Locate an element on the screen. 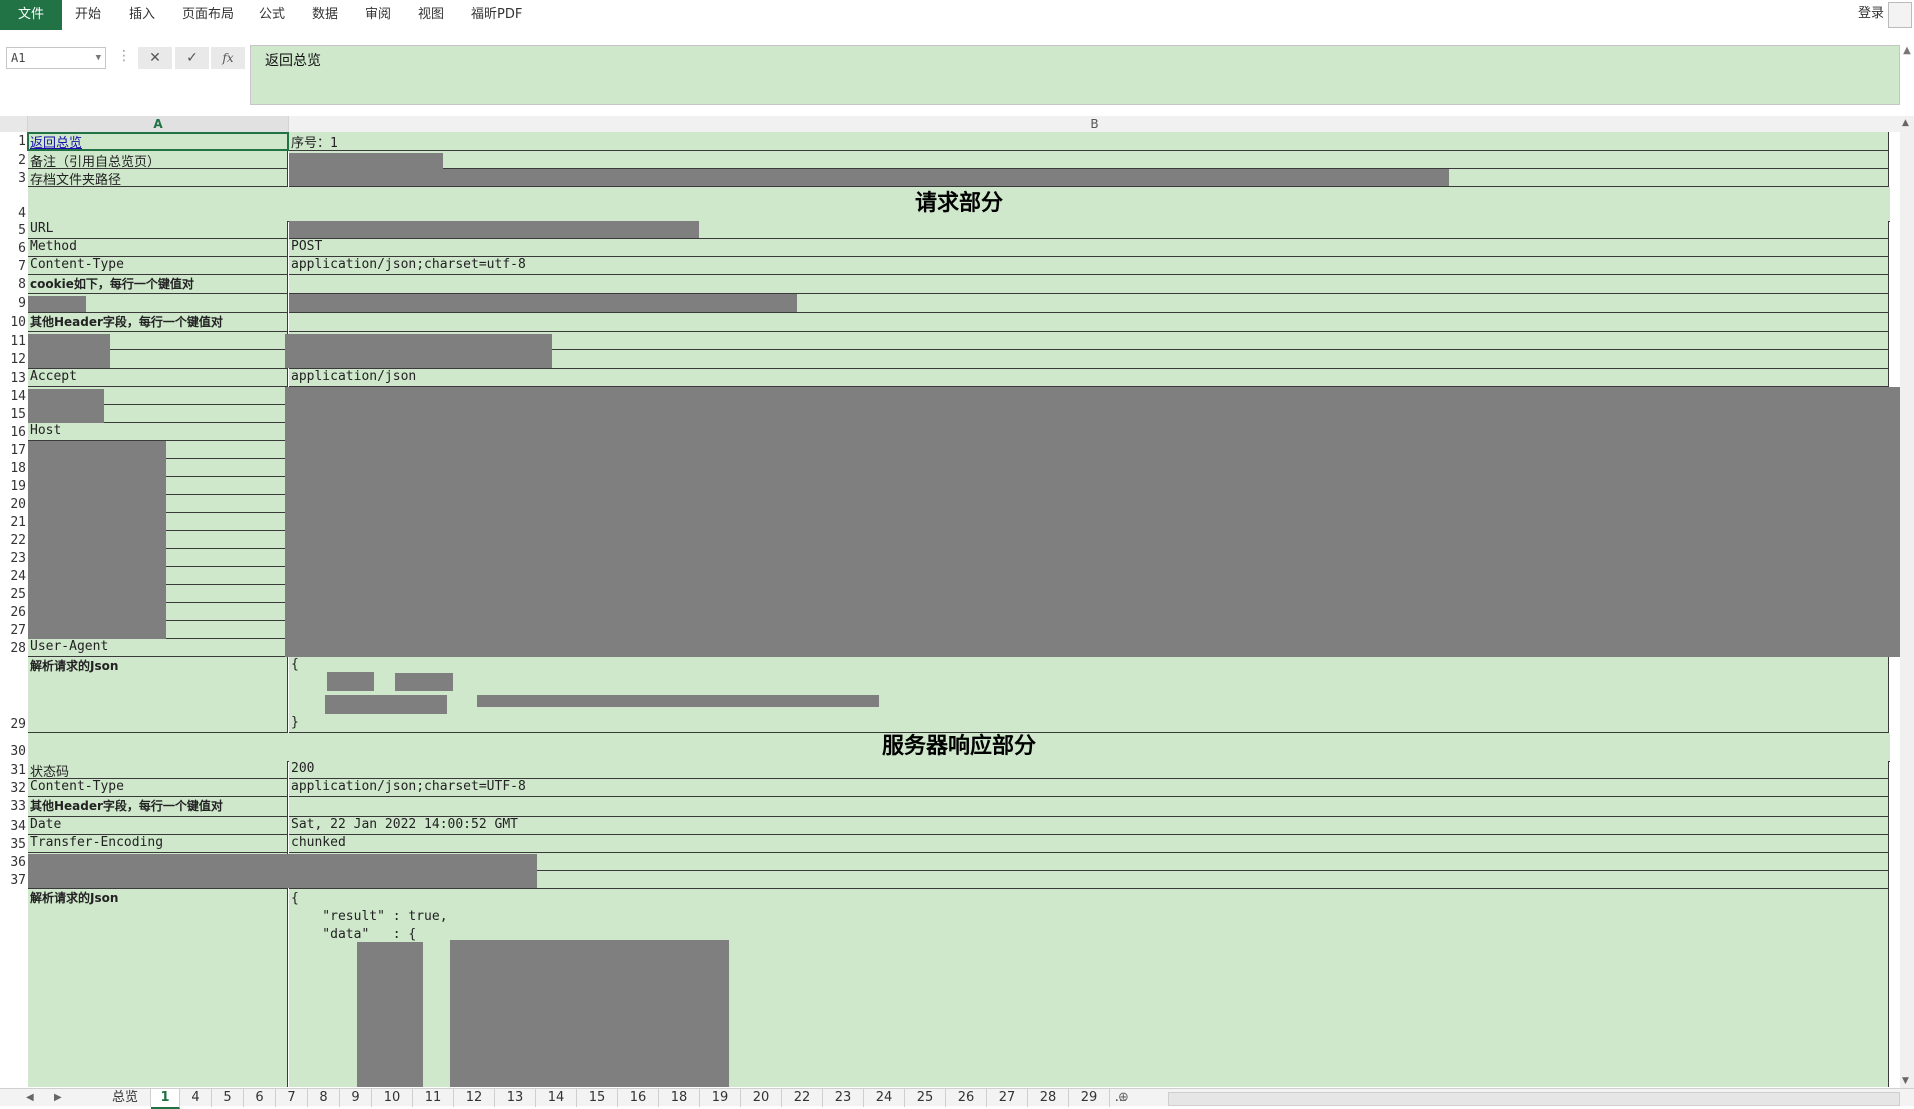 The width and height of the screenshot is (1914, 1109). sheet-tab-10: 10 is located at coordinates (392, 1098).